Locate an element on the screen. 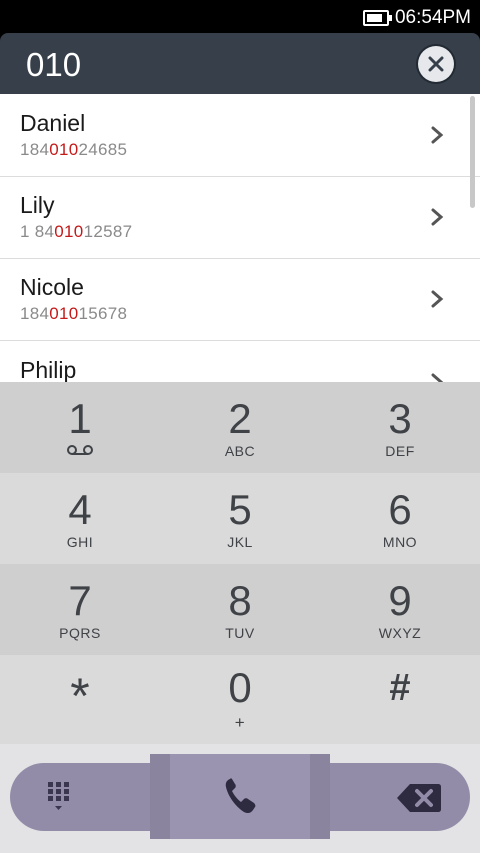  key-letters: WXYZ is located at coordinates (400, 633).